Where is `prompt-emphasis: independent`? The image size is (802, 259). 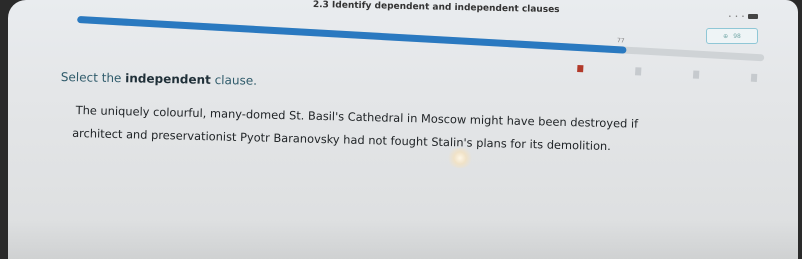
prompt-emphasis: independent is located at coordinates (168, 79).